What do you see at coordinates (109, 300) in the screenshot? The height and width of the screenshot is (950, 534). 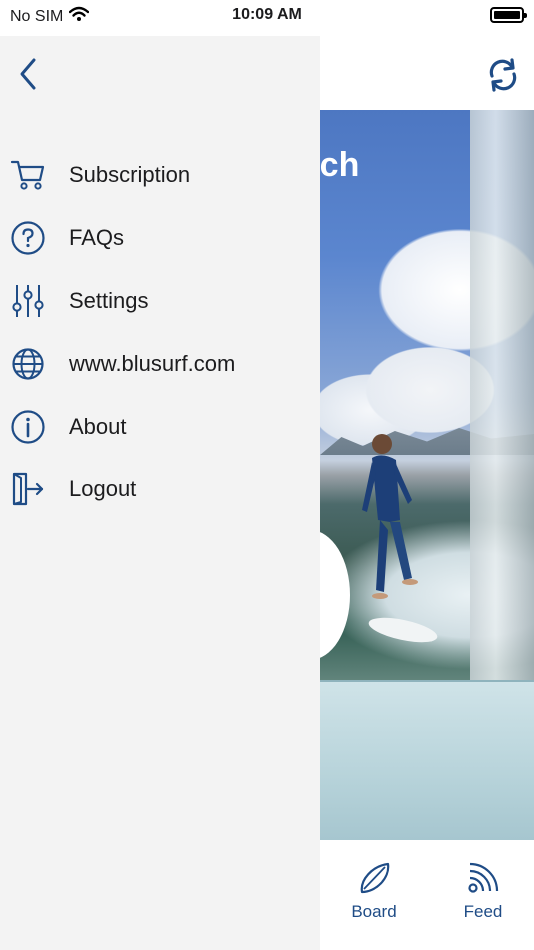 I see `menu-label-settings: Settings` at bounding box center [109, 300].